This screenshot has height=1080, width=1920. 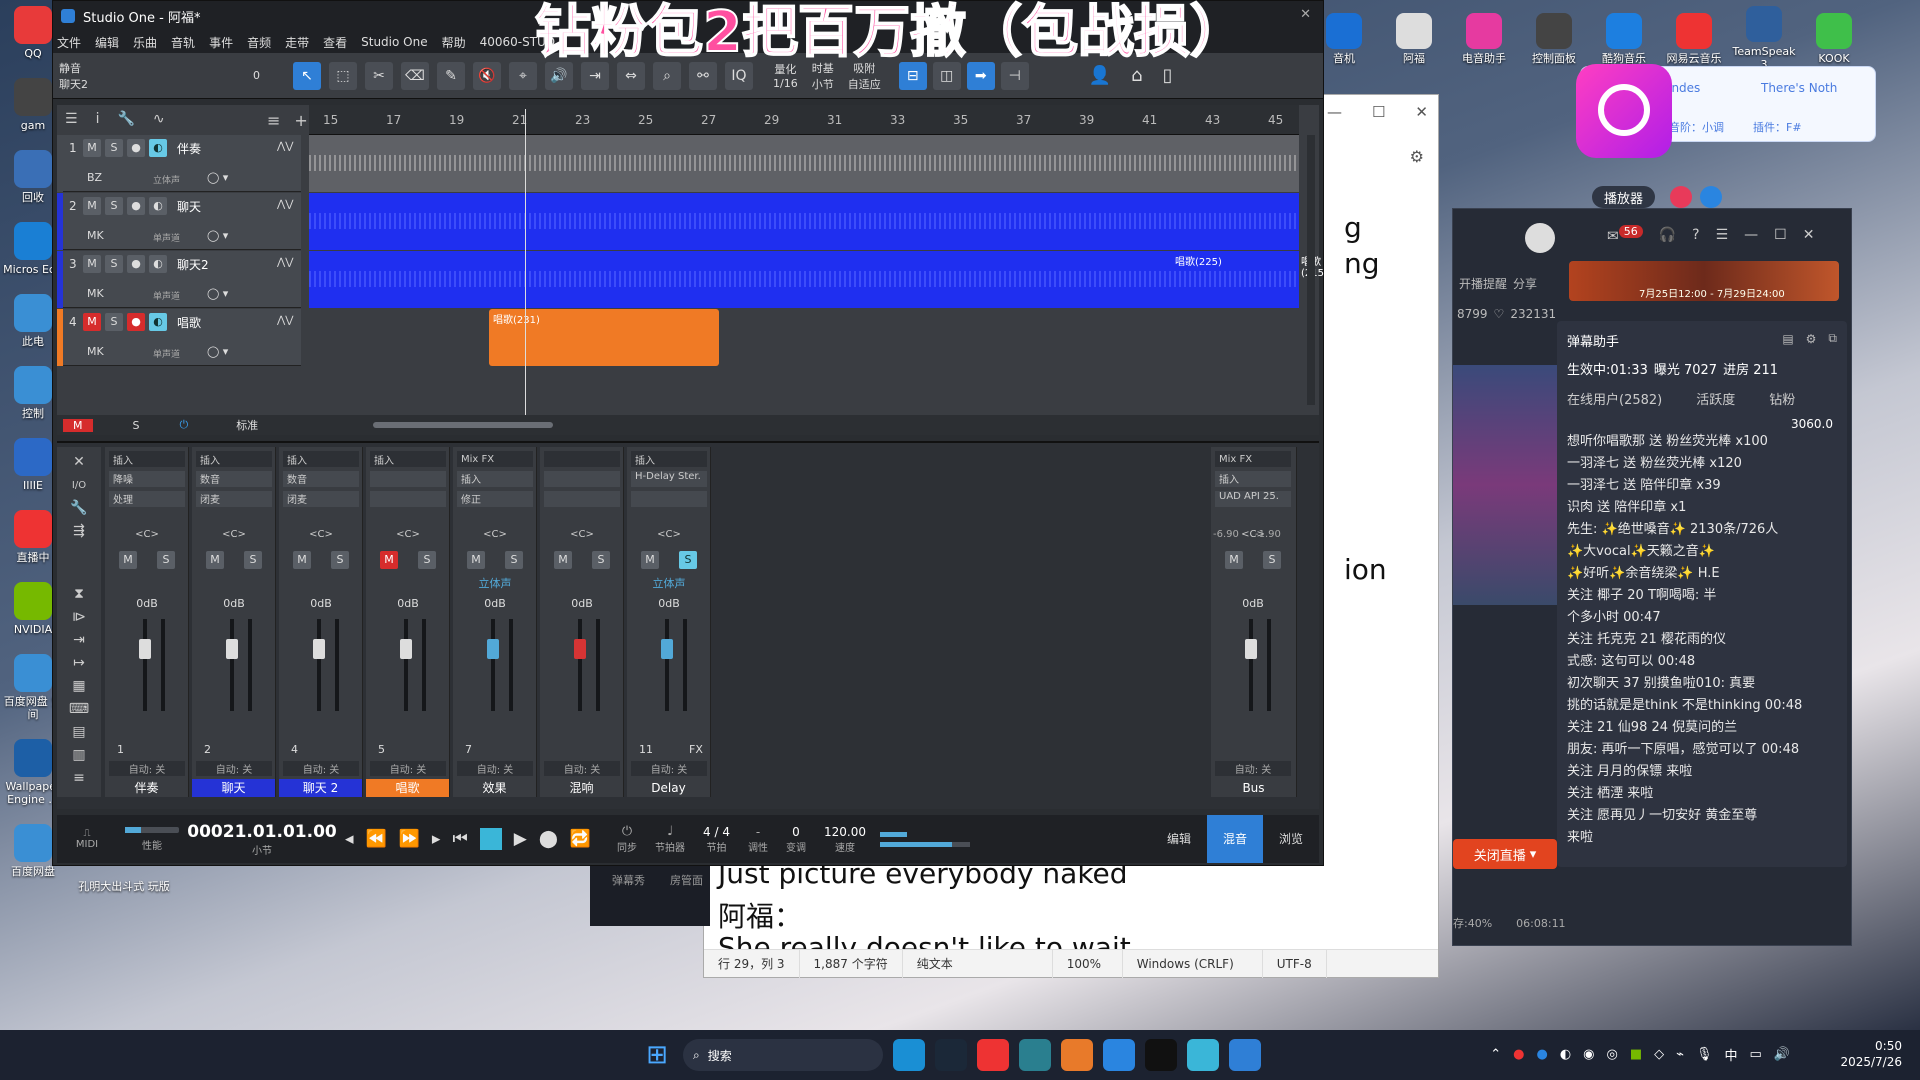 I want to click on desktop-icon: 网易云音乐, so click(x=1694, y=38).